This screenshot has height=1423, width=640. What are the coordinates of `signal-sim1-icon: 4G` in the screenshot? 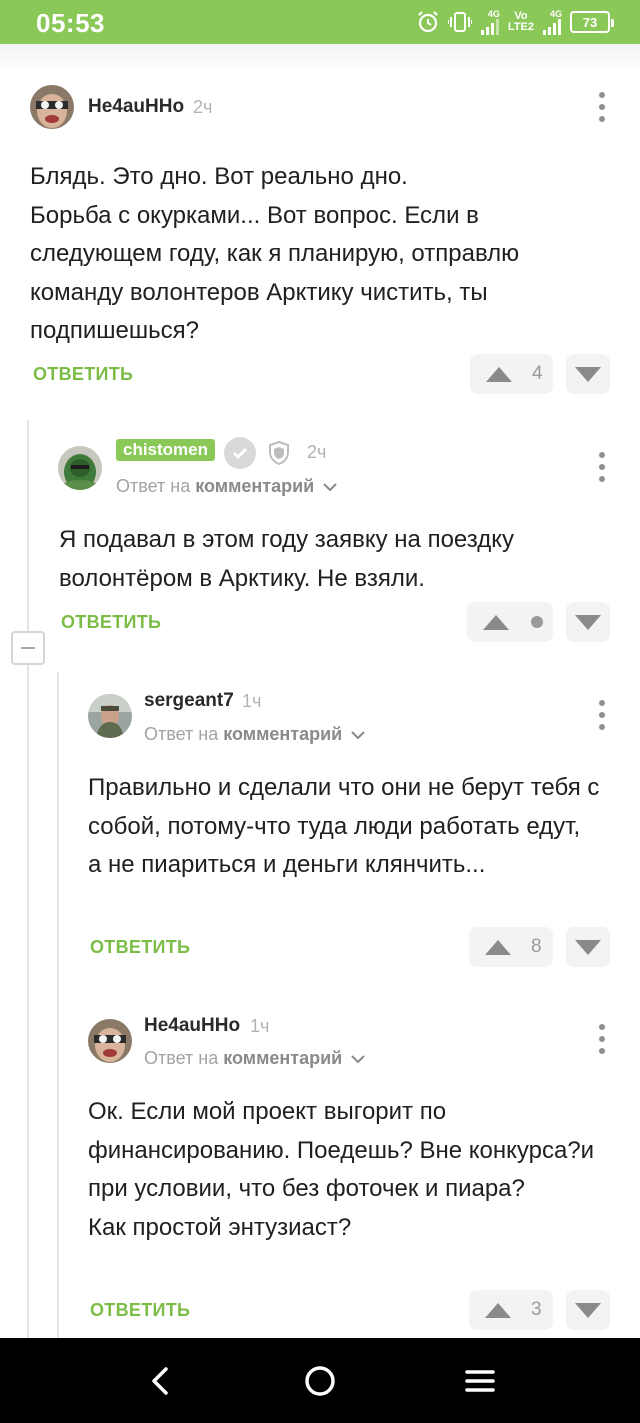 It's located at (490, 22).